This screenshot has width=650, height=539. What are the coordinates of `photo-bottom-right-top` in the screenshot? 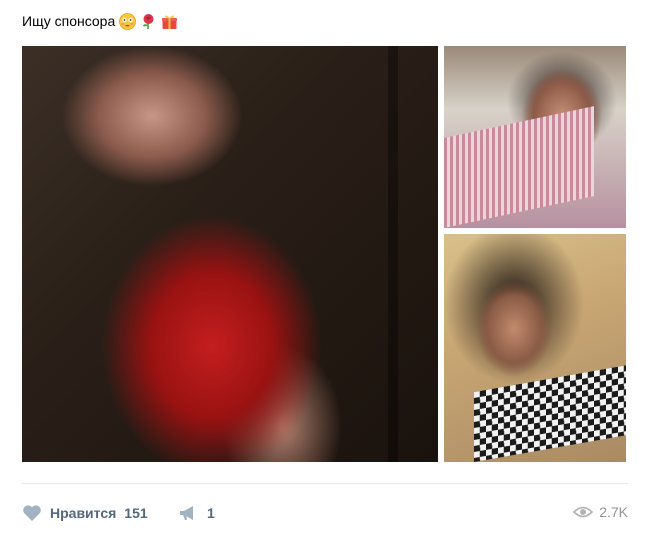 It's located at (550, 413).